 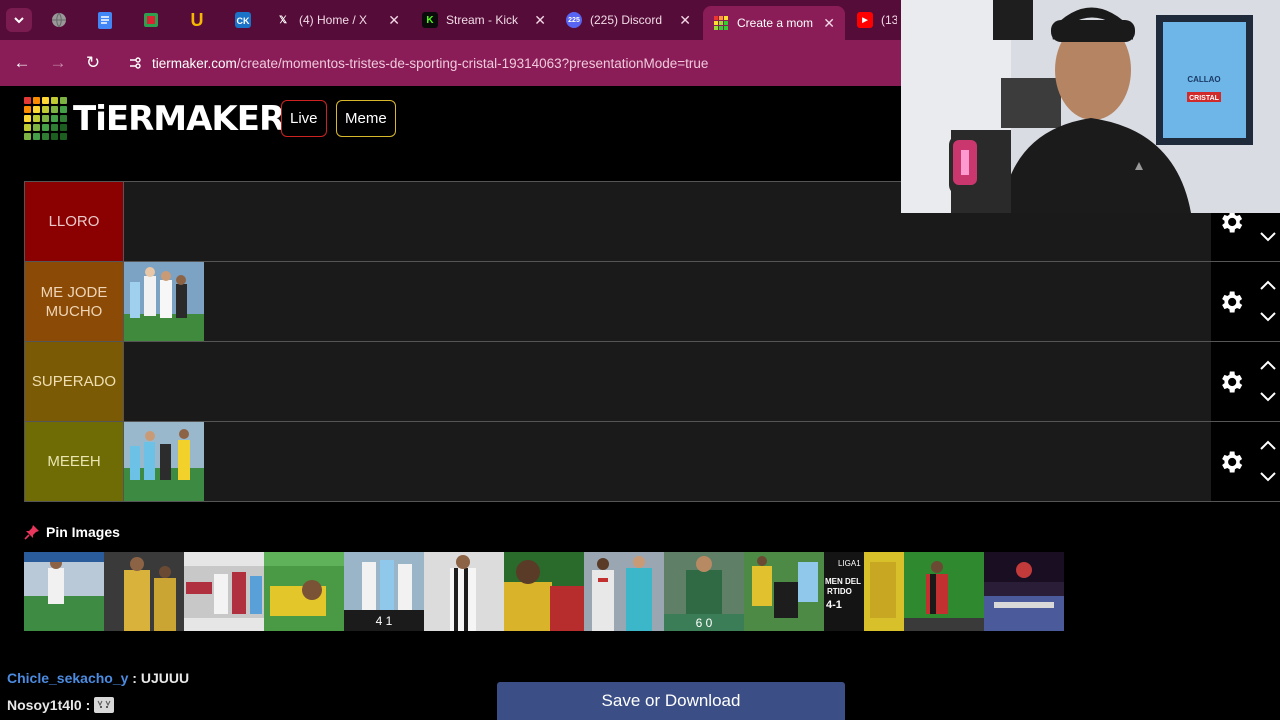 I want to click on u-logo-icon: U, so click(x=197, y=19).